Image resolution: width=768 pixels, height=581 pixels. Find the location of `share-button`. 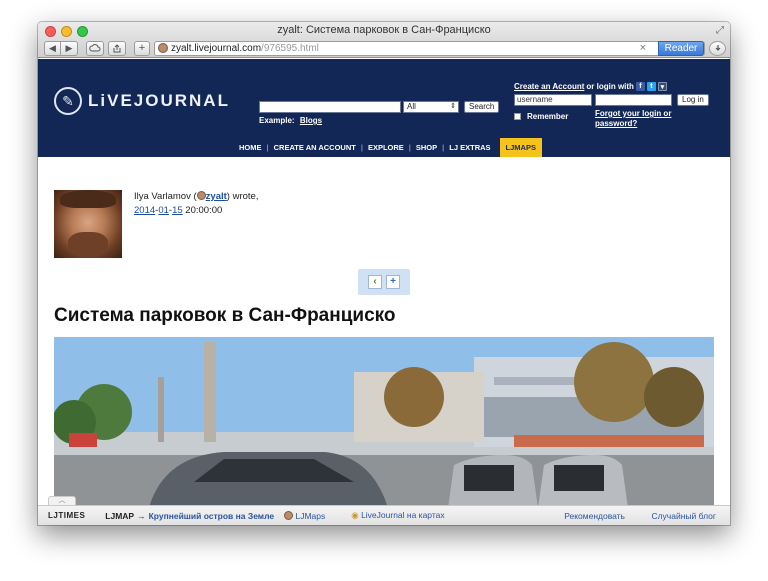

share-button is located at coordinates (117, 48).